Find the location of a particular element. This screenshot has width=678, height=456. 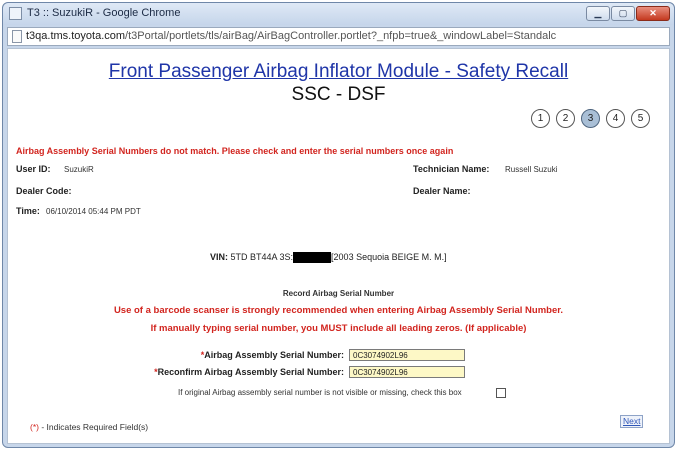

time-value: 06/10/2014 05:44 PM PDT is located at coordinates (93, 211).